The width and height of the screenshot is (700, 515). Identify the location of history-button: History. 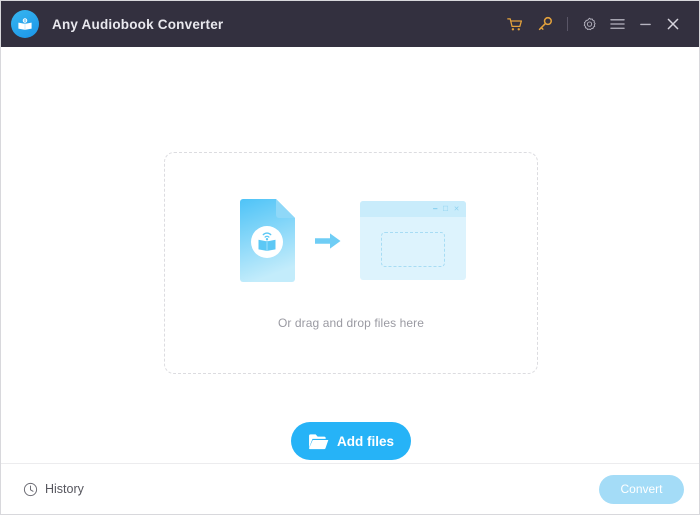
(53, 489).